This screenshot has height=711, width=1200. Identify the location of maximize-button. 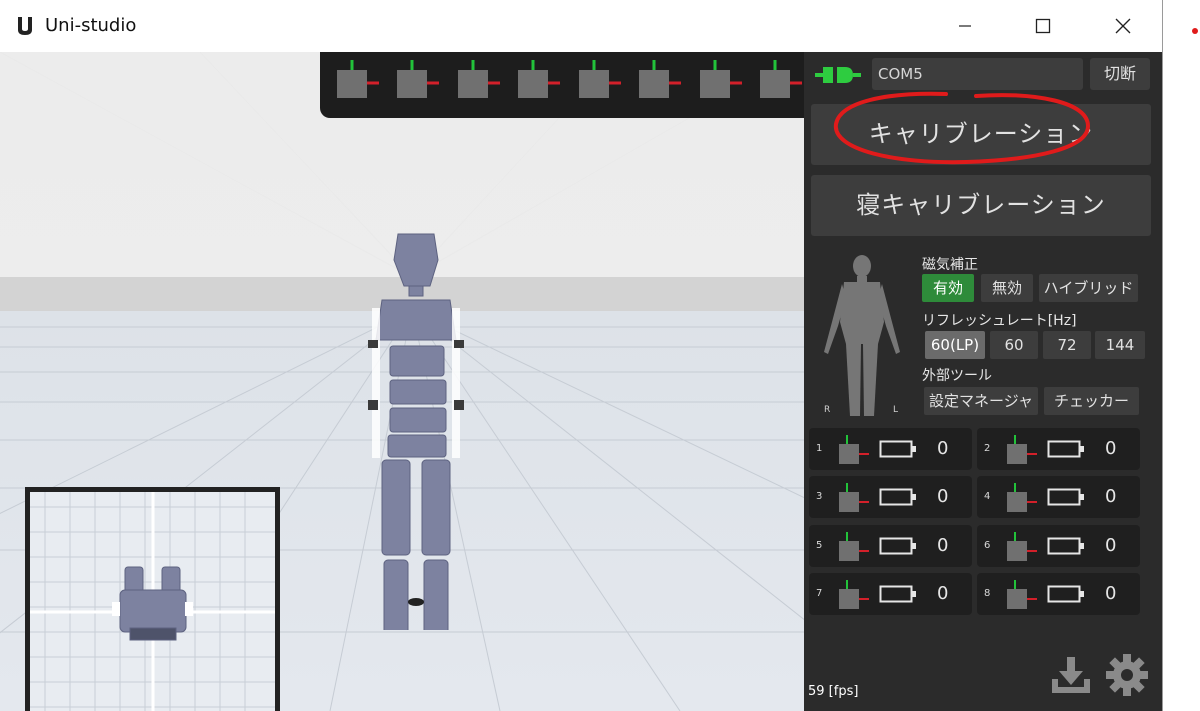
(1043, 26).